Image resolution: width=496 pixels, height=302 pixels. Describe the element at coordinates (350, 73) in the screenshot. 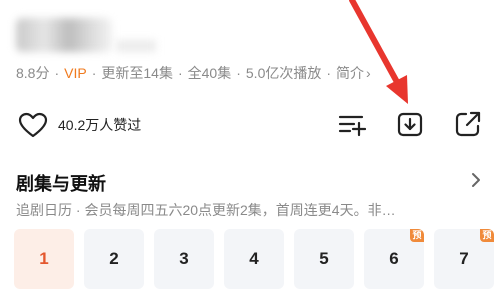

I see `intro-link: 简介` at that location.